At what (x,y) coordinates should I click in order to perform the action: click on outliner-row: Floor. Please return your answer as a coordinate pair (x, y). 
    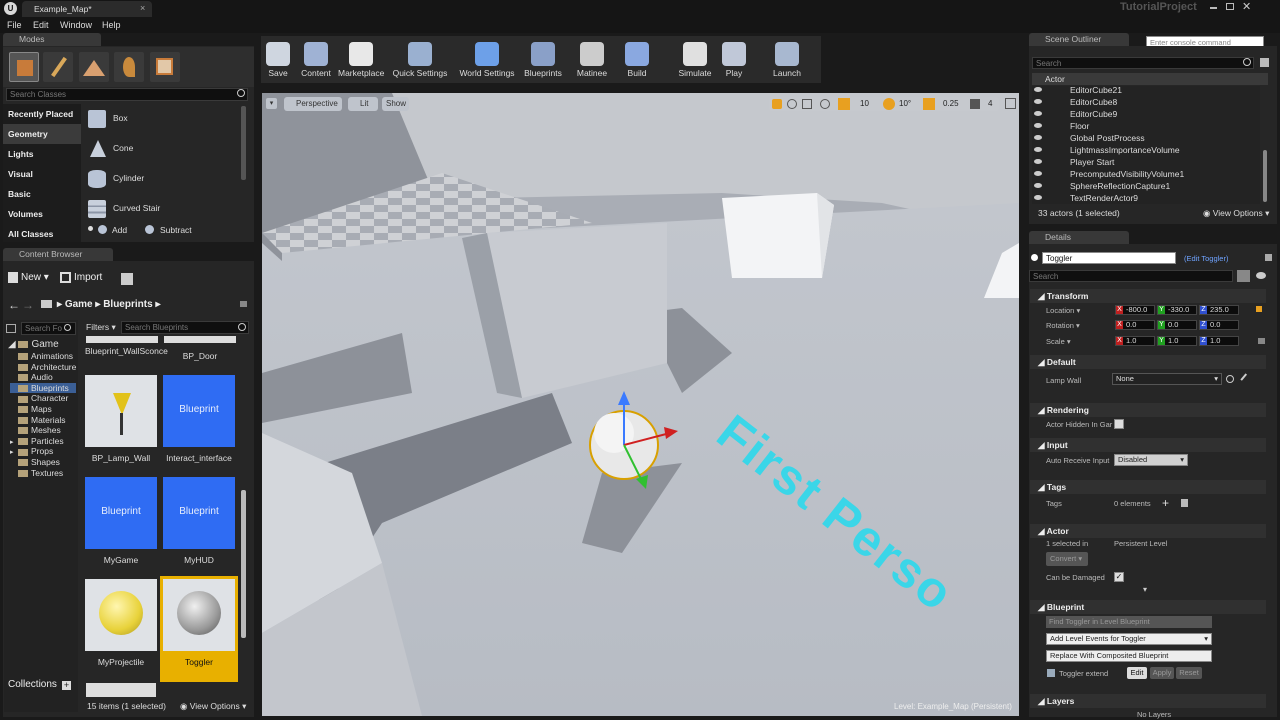
    Looking at the image, I should click on (1147, 126).